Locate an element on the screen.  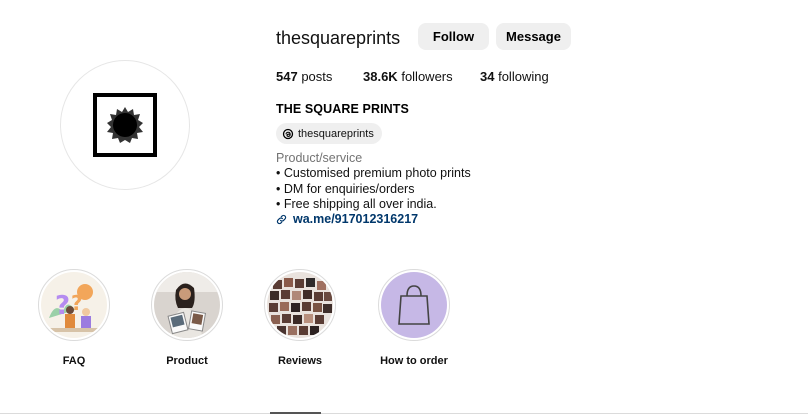
threads-badge: thesquareprints is located at coordinates (329, 133).